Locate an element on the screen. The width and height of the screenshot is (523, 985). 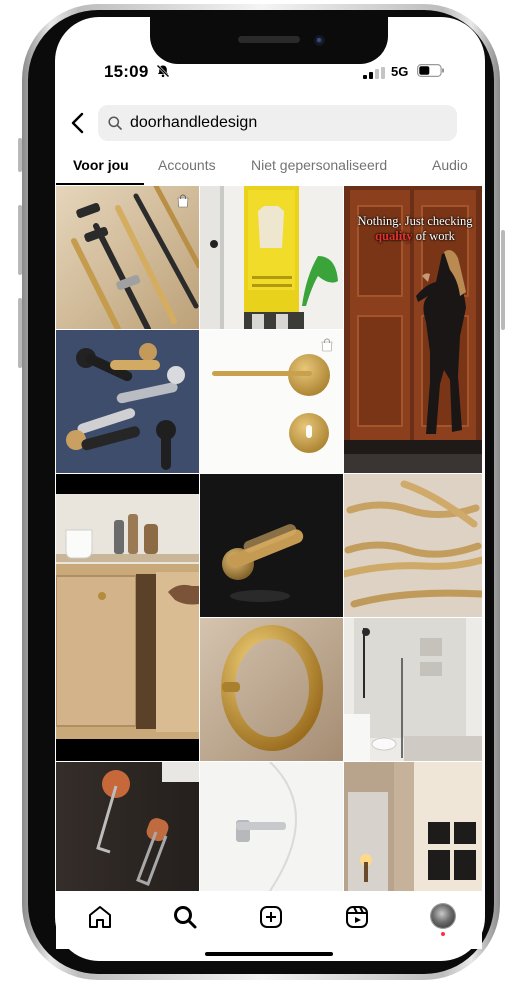
grid-tile-sconce-wall is located at coordinates (413, 826).